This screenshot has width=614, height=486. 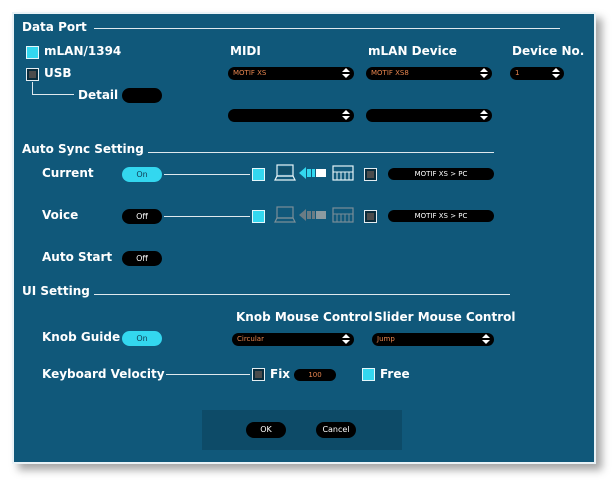 I want to click on midi-port-value: MOTIF XS, so click(x=250, y=73).